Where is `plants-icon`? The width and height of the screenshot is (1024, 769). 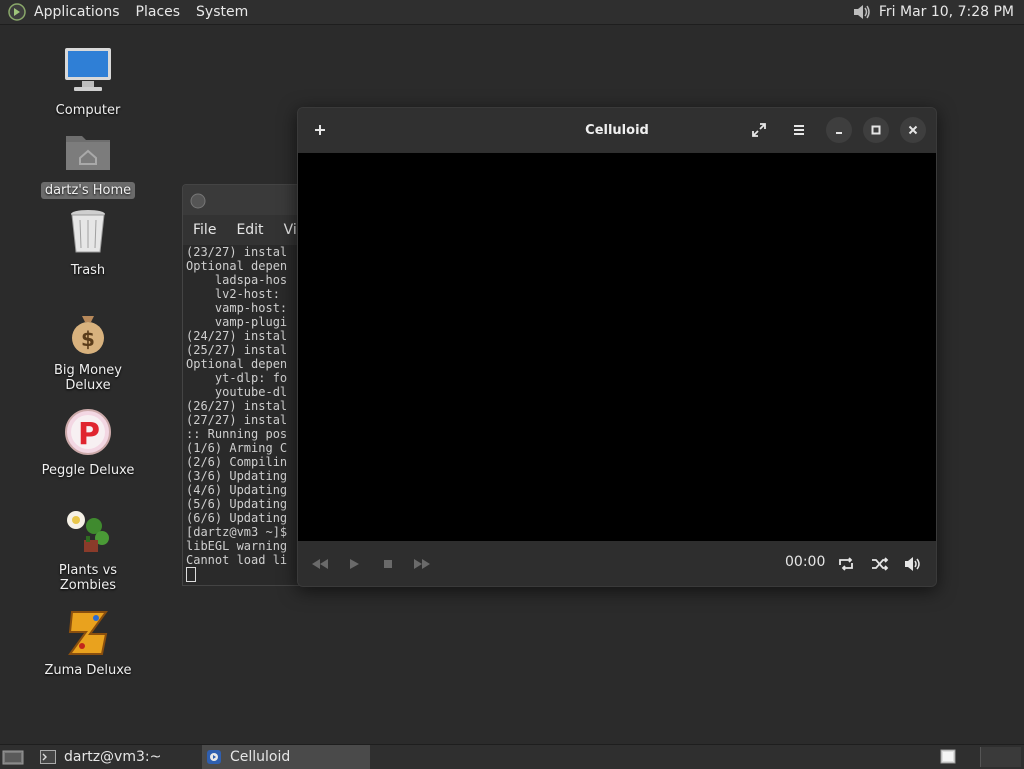 plants-icon is located at coordinates (88, 532).